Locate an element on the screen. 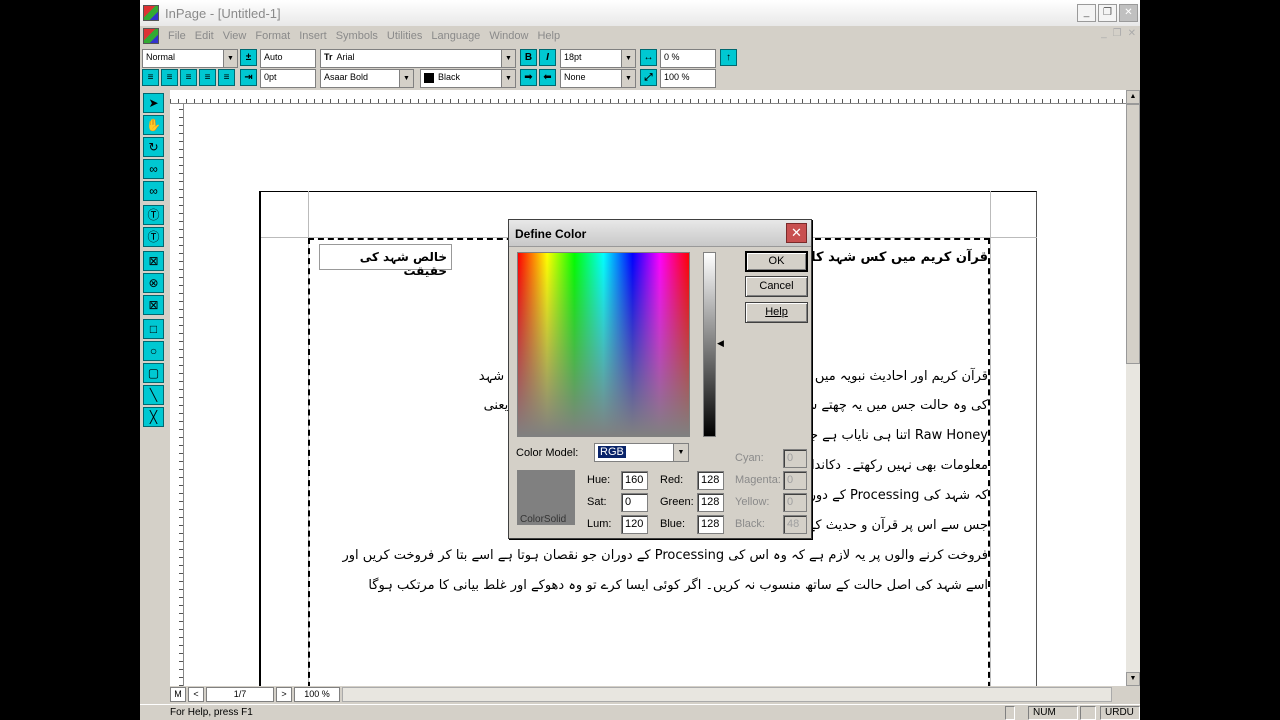 This screenshot has height=720, width=1280. vertical-scrollbar: ▲ ▼ is located at coordinates (1133, 388).